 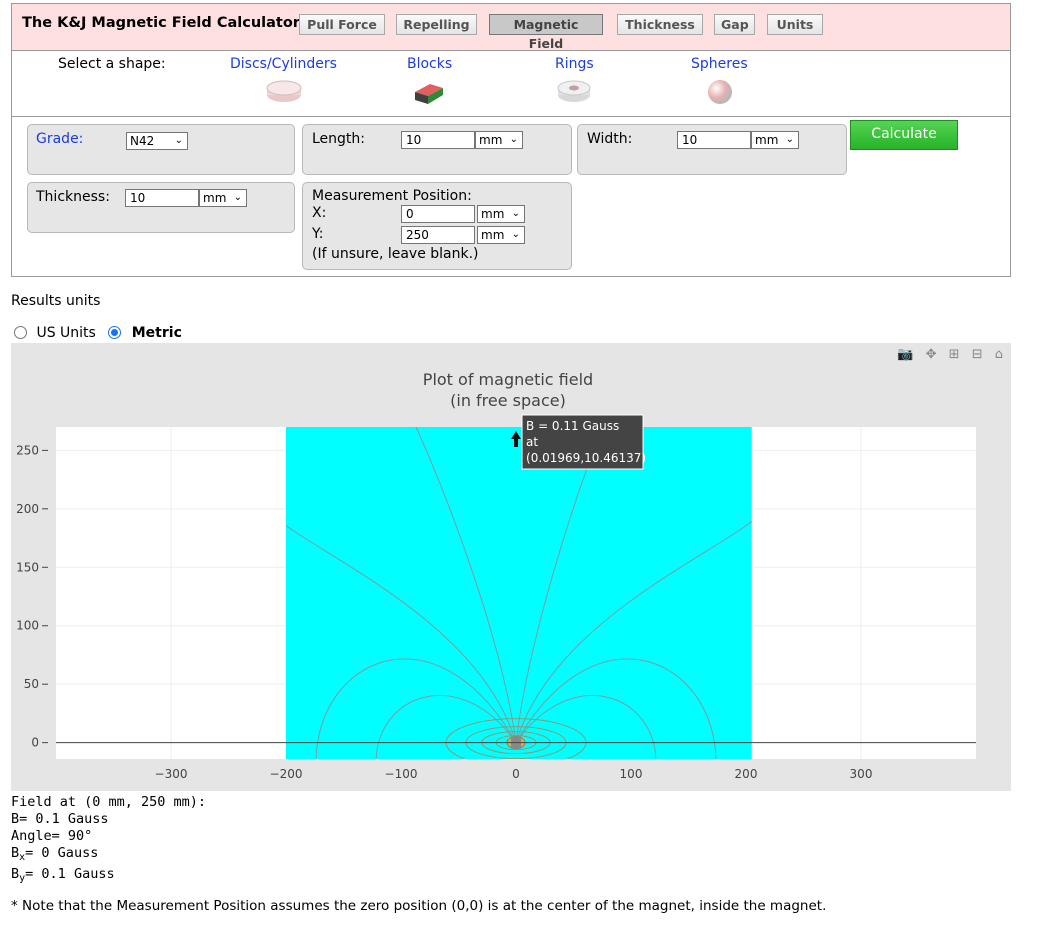 I want to click on by-rest: = 0.1 Gauss, so click(x=70, y=874).